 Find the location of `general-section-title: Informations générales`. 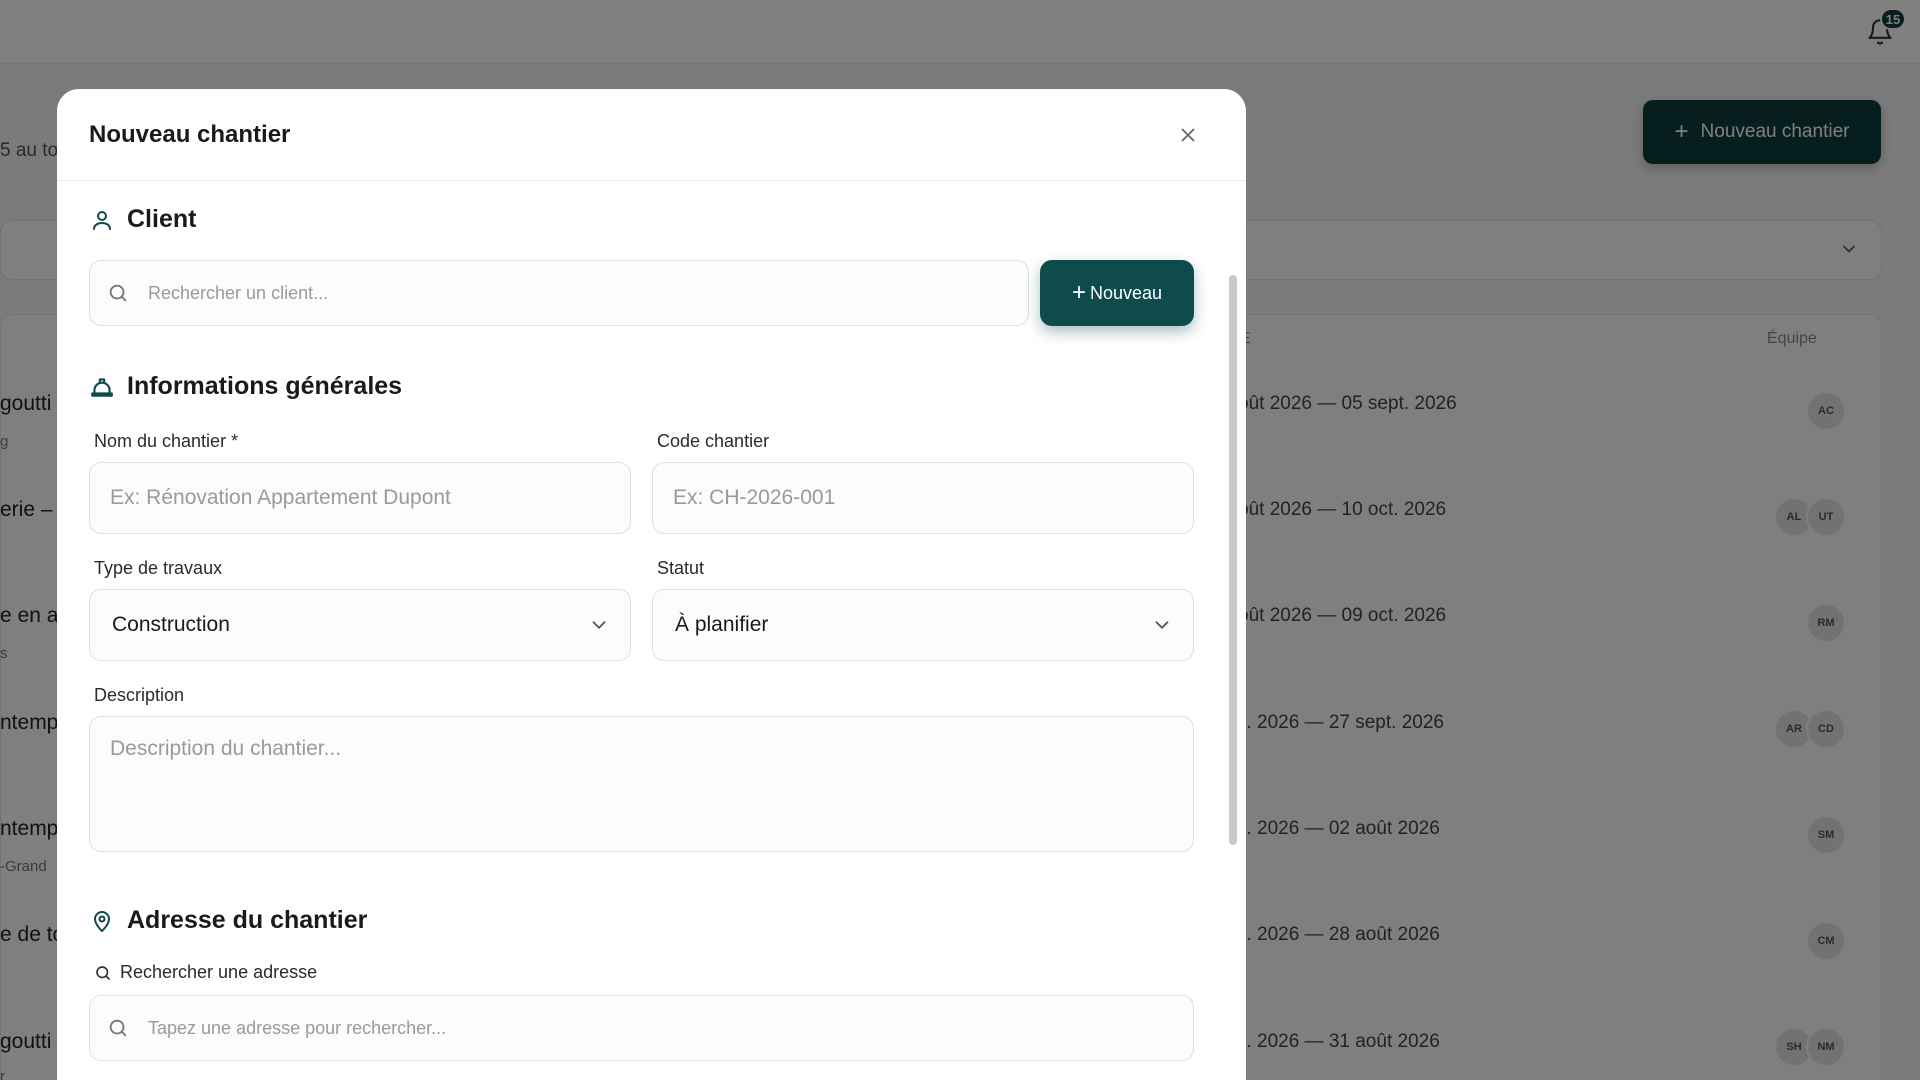

general-section-title: Informations générales is located at coordinates (265, 386).